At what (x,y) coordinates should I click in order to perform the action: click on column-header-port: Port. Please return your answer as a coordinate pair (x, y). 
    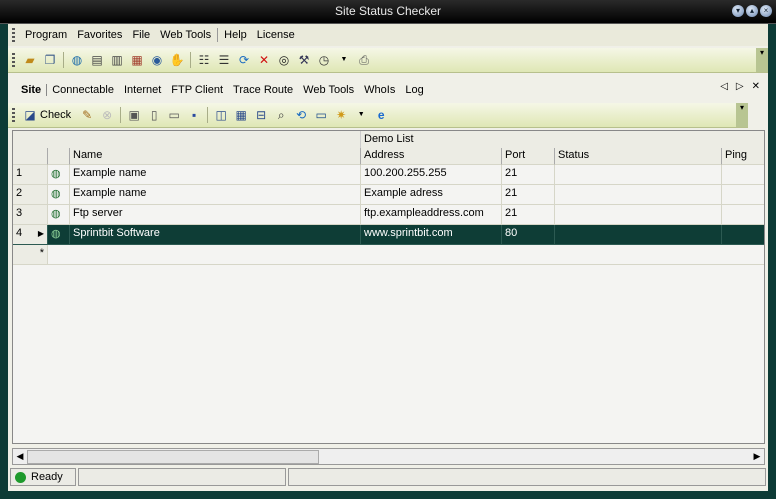
    Looking at the image, I should click on (528, 156).